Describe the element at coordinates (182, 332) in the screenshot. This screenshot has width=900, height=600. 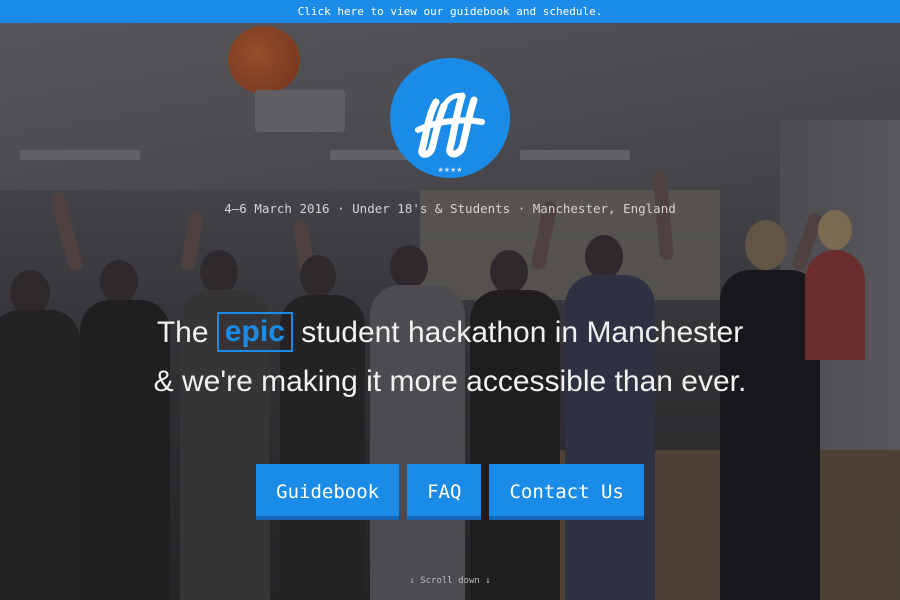
I see `headline-prefix: The` at that location.